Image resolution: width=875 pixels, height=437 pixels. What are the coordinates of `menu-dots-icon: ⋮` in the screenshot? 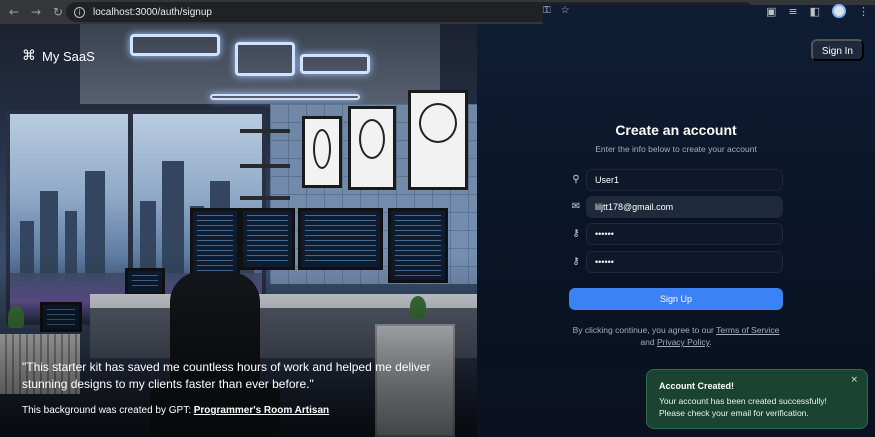 It's located at (863, 11).